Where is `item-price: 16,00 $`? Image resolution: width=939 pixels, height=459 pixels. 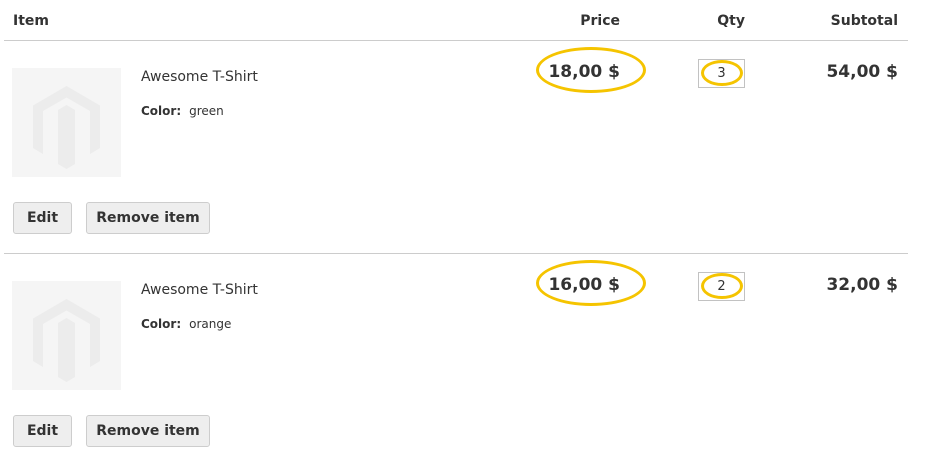
item-price: 16,00 $ is located at coordinates (584, 285).